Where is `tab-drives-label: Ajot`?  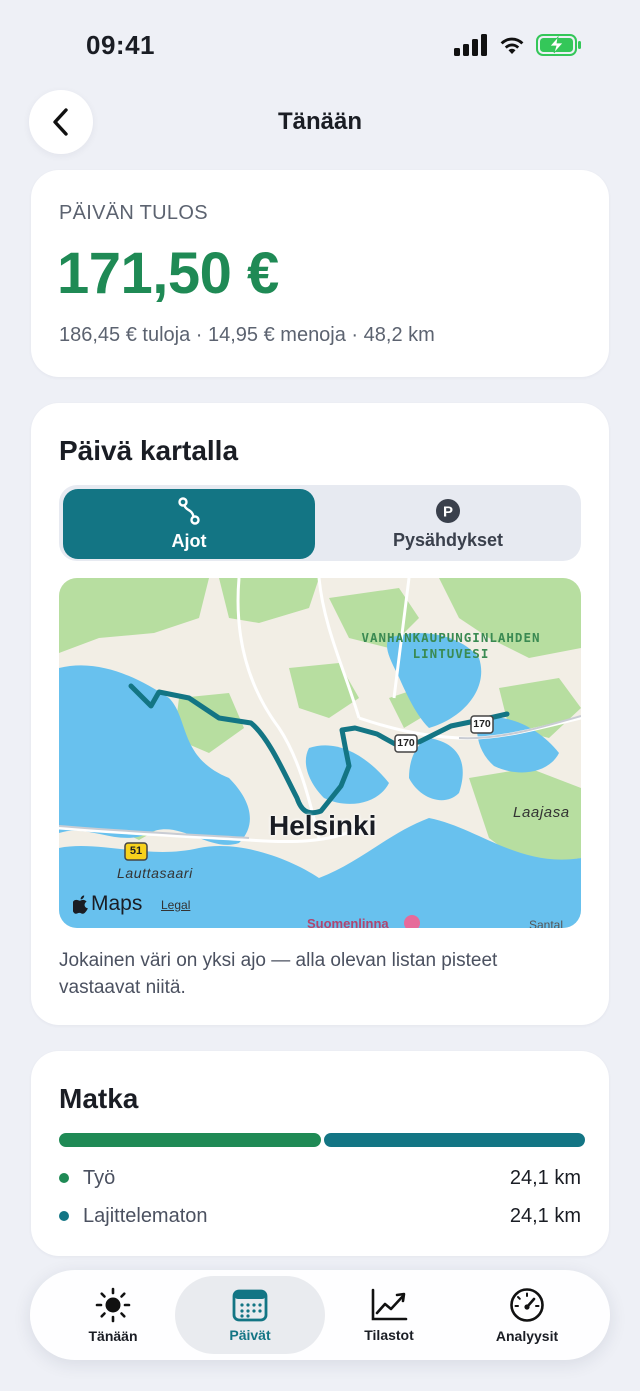 tab-drives-label: Ajot is located at coordinates (189, 540).